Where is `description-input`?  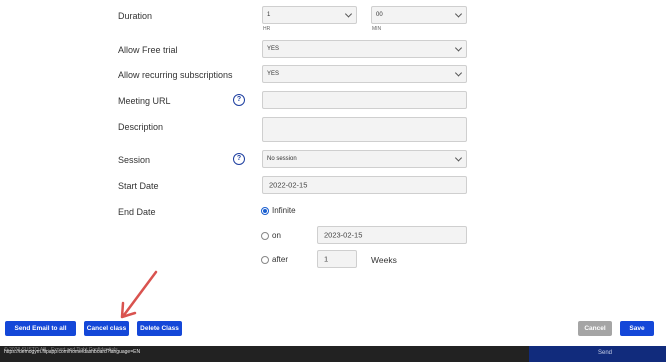
description-input is located at coordinates (364, 129).